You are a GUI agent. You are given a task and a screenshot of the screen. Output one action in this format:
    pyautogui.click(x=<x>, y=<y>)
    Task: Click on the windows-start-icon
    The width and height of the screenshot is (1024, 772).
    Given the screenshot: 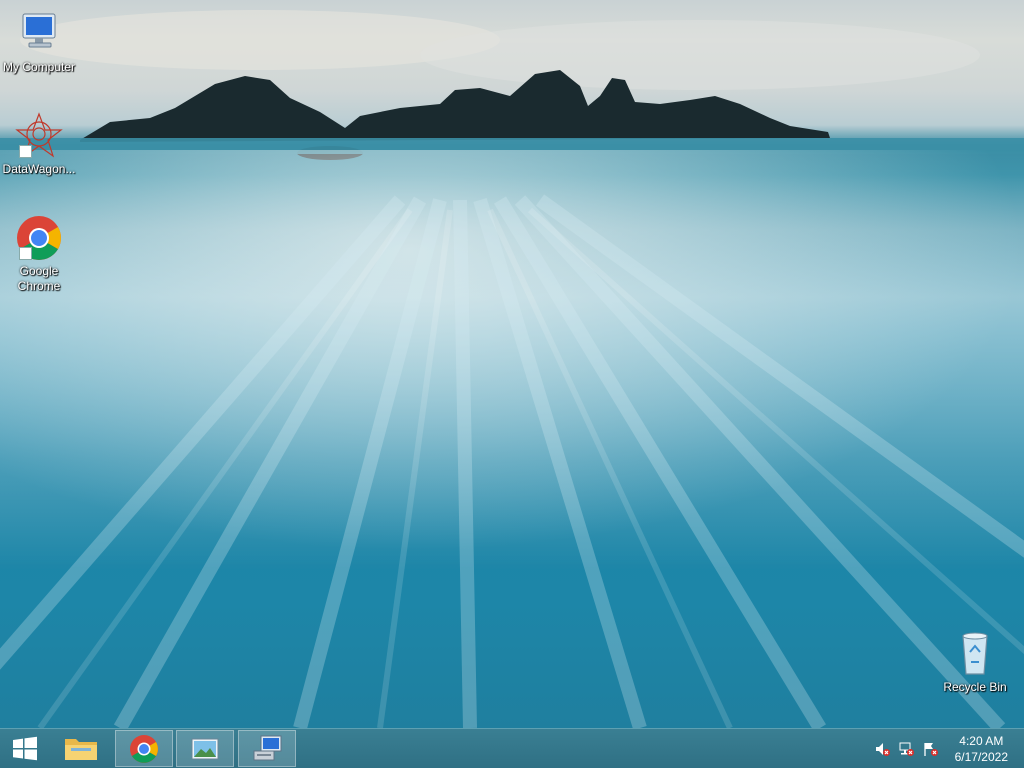 What is the action you would take?
    pyautogui.click(x=25, y=748)
    